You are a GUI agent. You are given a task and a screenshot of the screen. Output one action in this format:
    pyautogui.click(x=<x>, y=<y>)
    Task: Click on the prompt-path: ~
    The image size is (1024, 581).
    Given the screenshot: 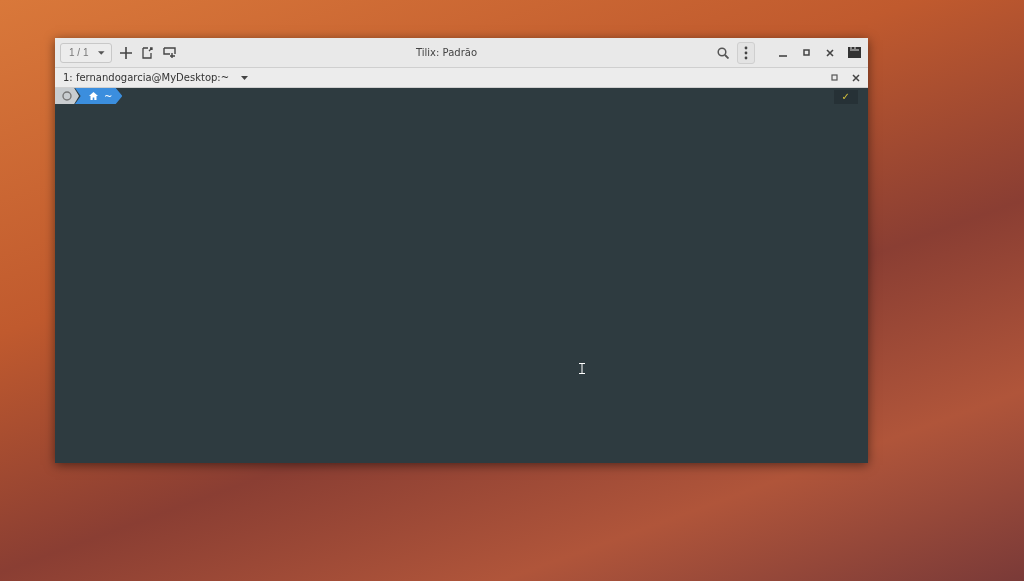 What is the action you would take?
    pyautogui.click(x=108, y=96)
    